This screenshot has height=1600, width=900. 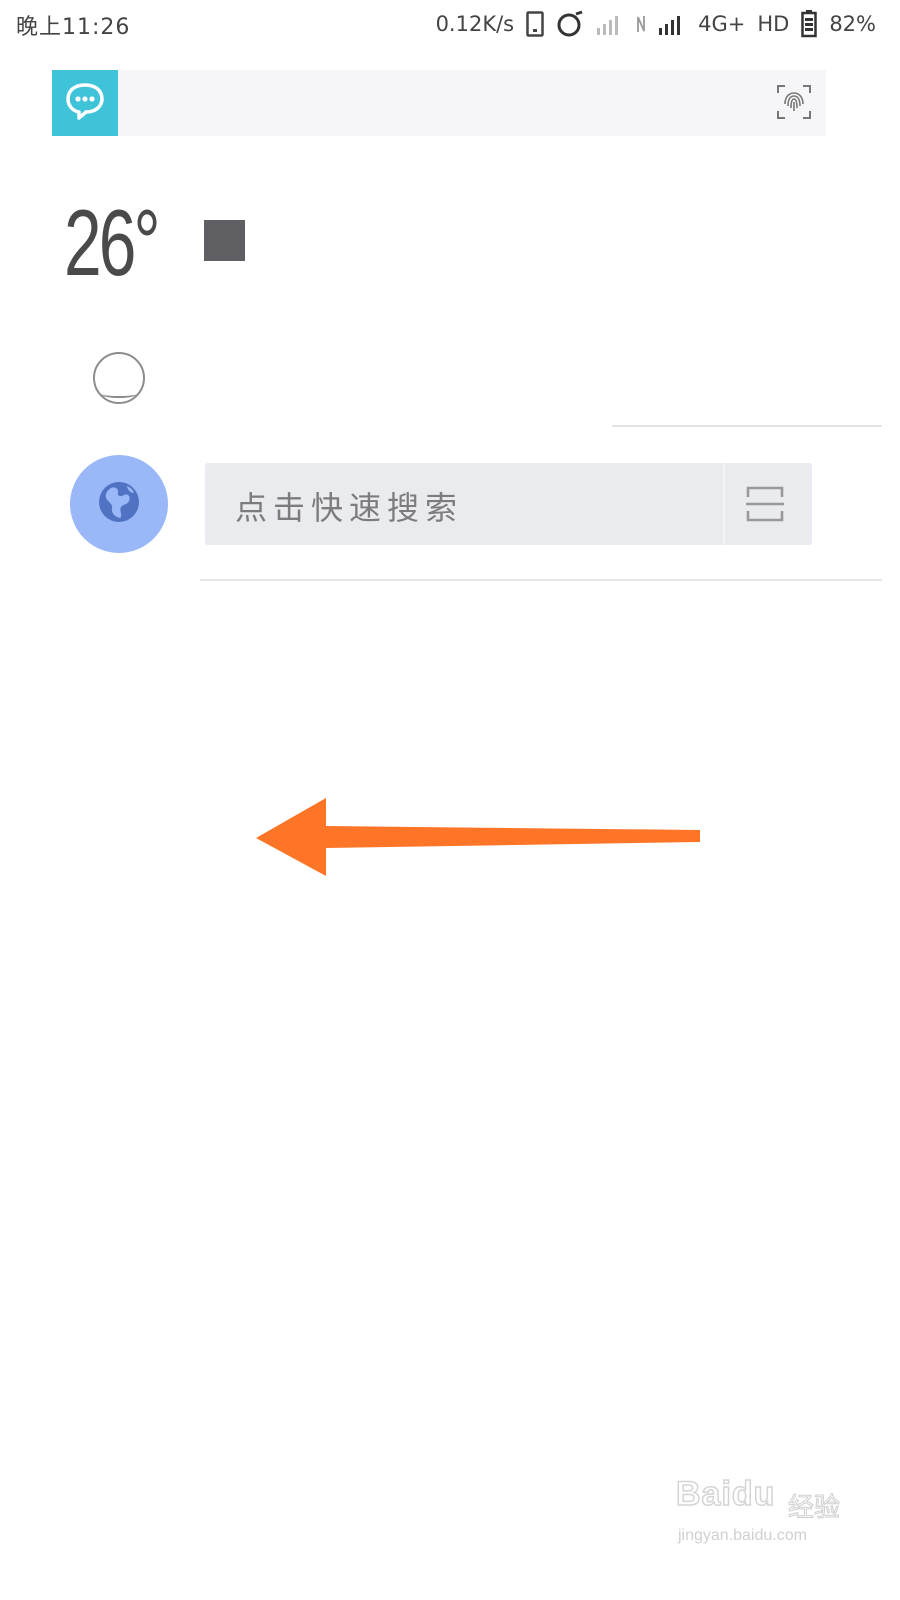 I want to click on globe-icon, so click(x=119, y=504).